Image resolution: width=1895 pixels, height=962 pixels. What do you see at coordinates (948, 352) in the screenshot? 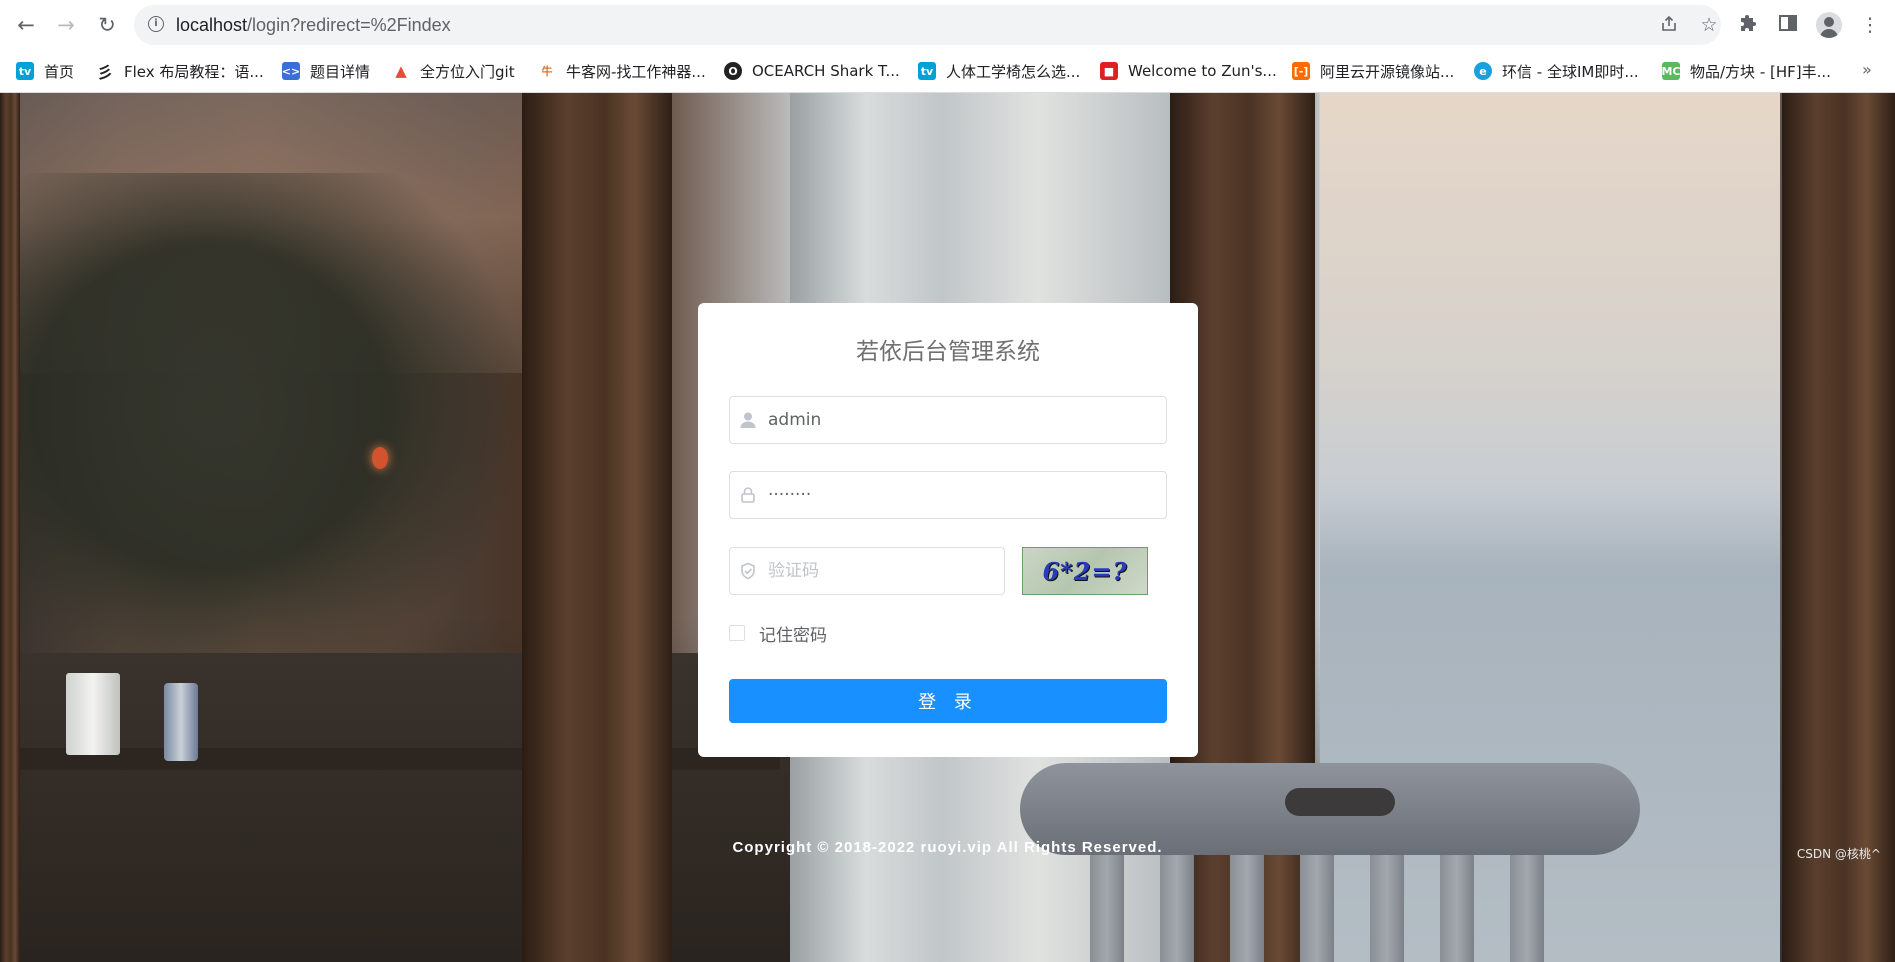
I see `login-title: 若依后台管理系统` at bounding box center [948, 352].